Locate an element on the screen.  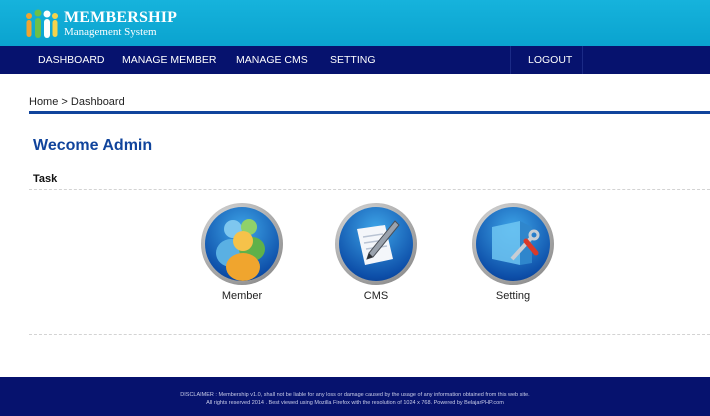
brand-title: MEMBERSHIP is located at coordinates (121, 17).